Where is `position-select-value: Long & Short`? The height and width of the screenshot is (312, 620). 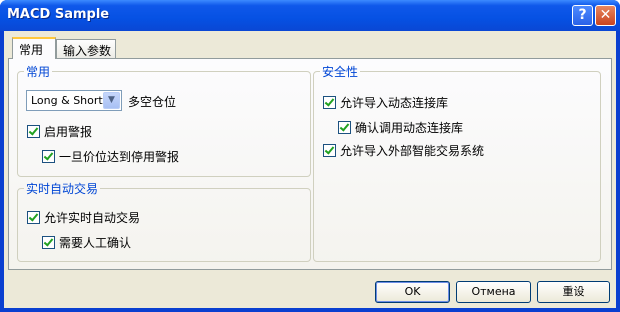 position-select-value: Long & Short is located at coordinates (67, 100).